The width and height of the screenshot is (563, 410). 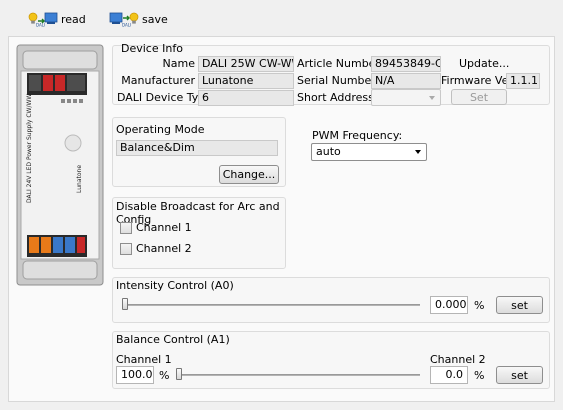 What do you see at coordinates (477, 80) in the screenshot?
I see `firmware-version-label: Firmware Ver` at bounding box center [477, 80].